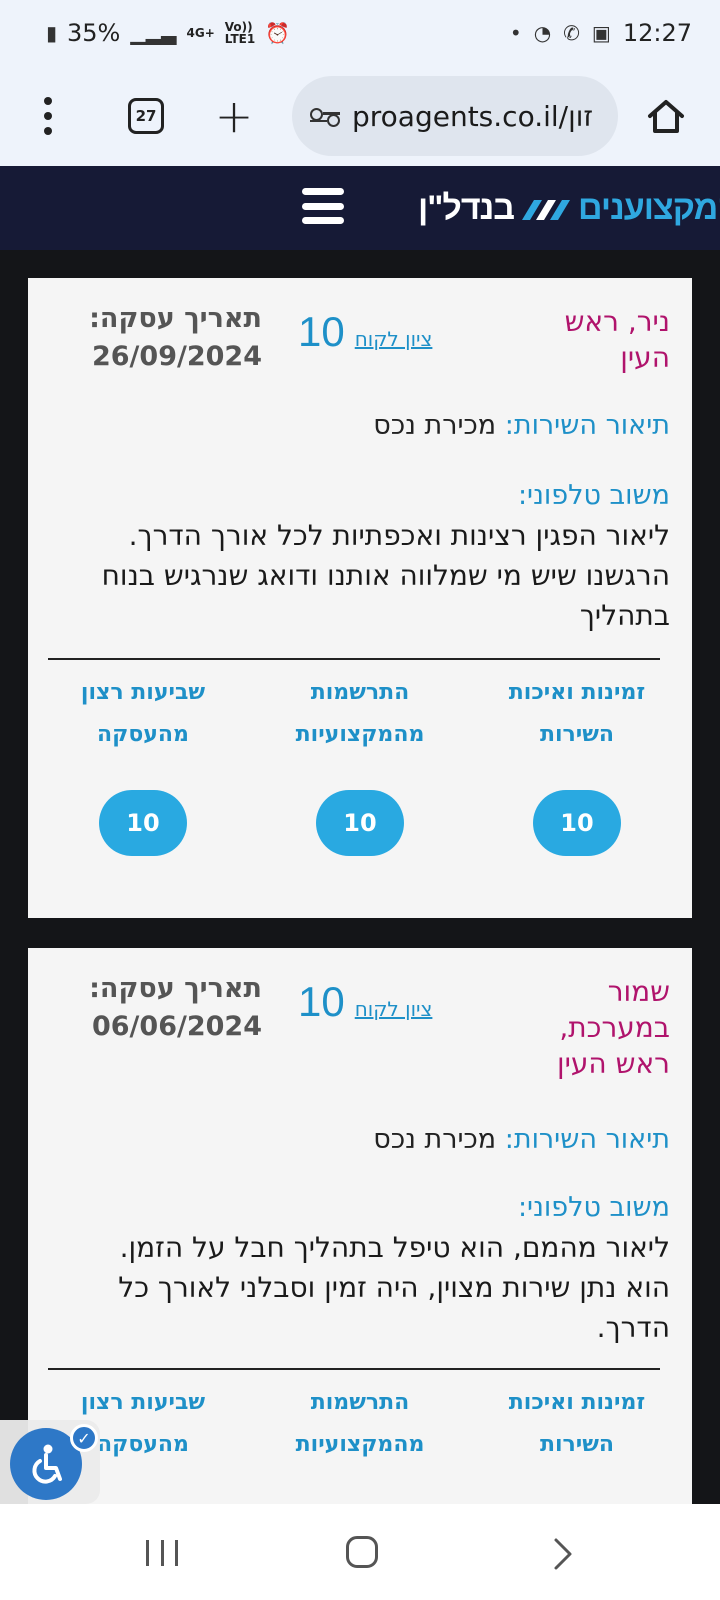  I want to click on url-text: proagents.co.il/זון, so click(473, 116).